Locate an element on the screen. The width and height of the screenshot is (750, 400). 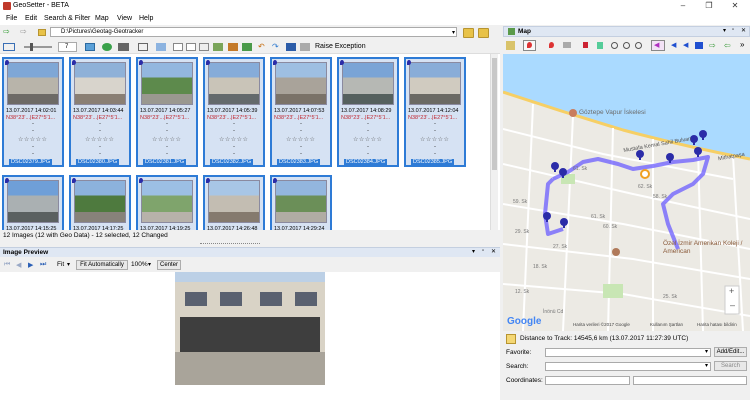
map-zoom-out-button: – is located at coordinates (732, 305).